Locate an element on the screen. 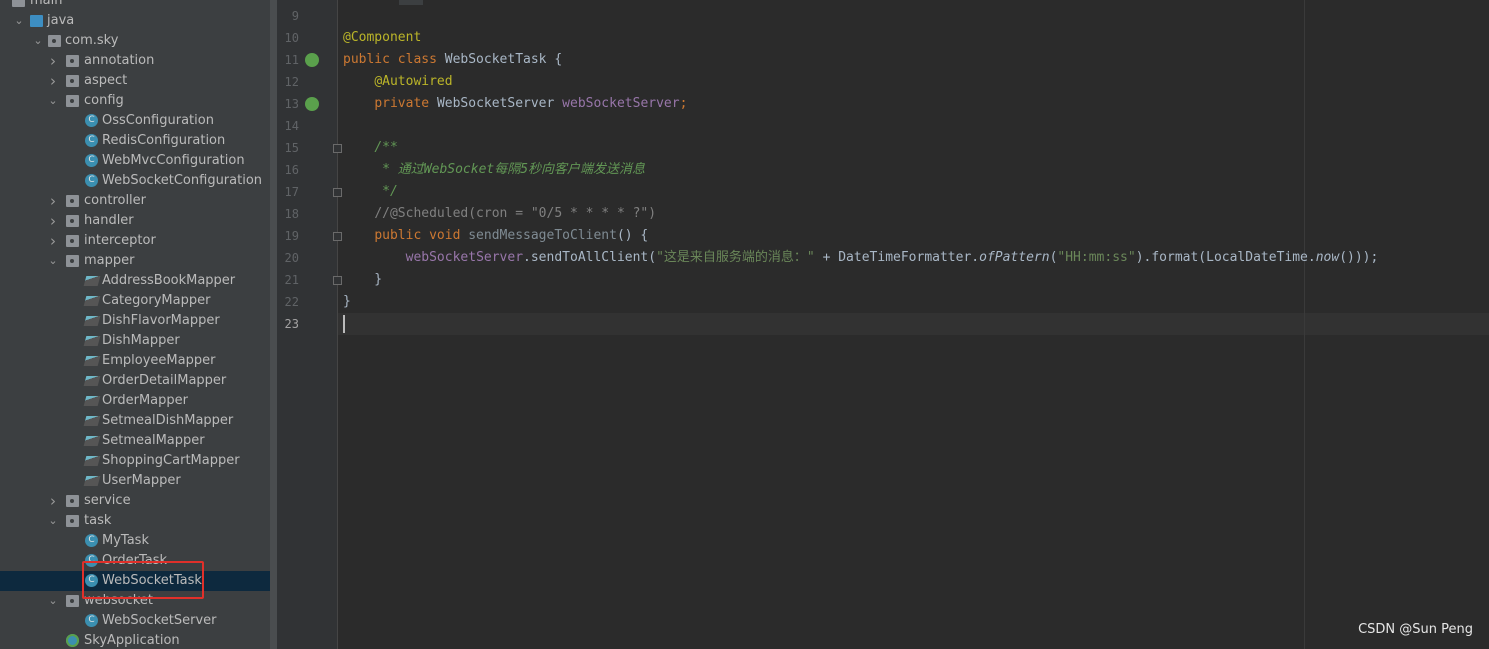 Image resolution: width=1489 pixels, height=649 pixels. tree-item-redisconfiguration: C RedisConfiguration is located at coordinates (135, 141).